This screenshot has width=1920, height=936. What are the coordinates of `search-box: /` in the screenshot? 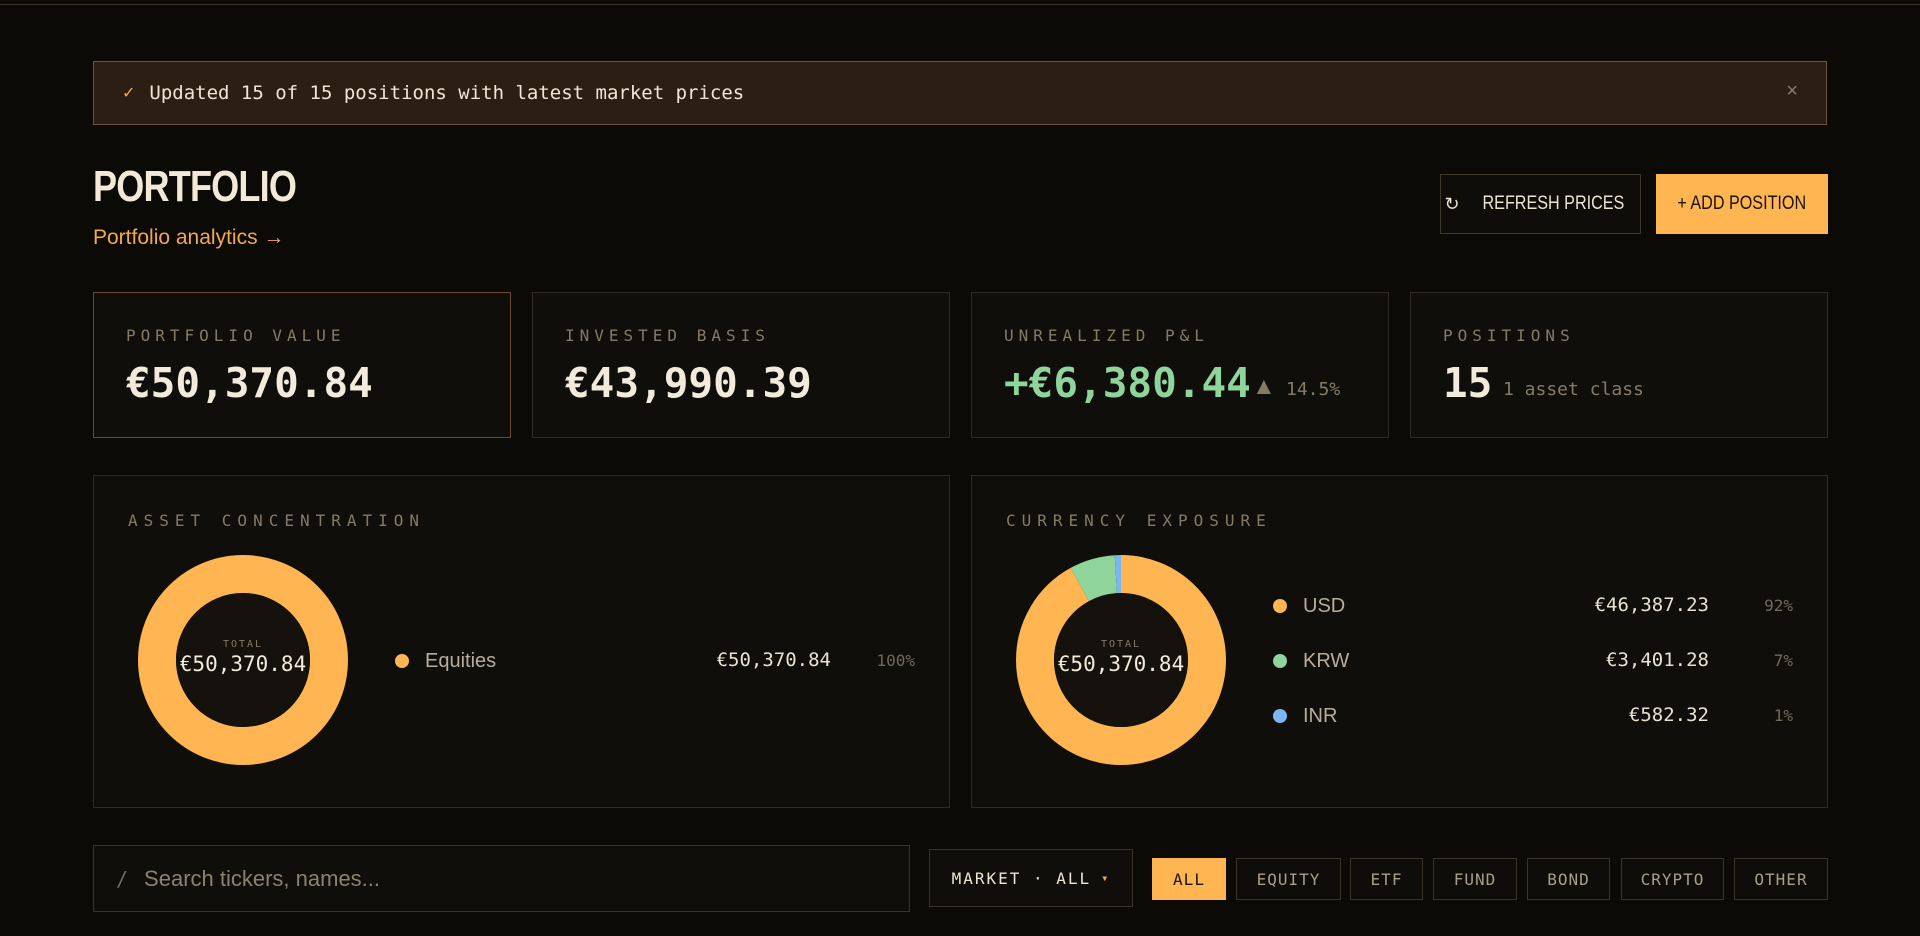 It's located at (501, 878).